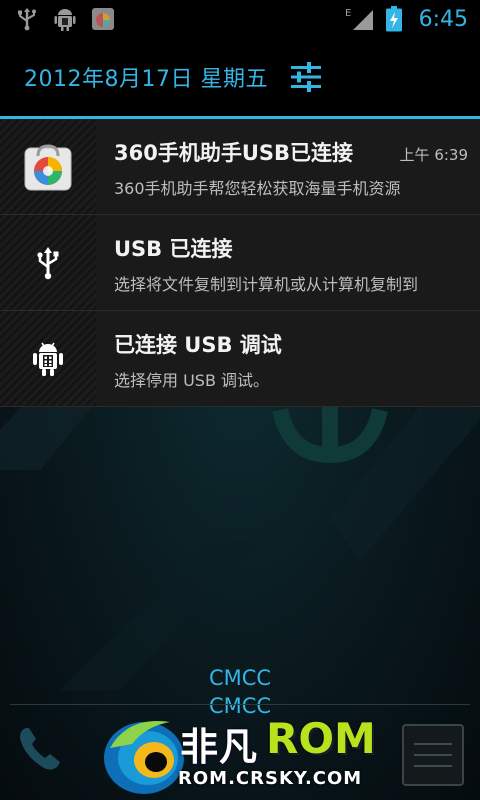 The height and width of the screenshot is (800, 480). I want to click on notification-time: 上午 6:39, so click(433, 155).